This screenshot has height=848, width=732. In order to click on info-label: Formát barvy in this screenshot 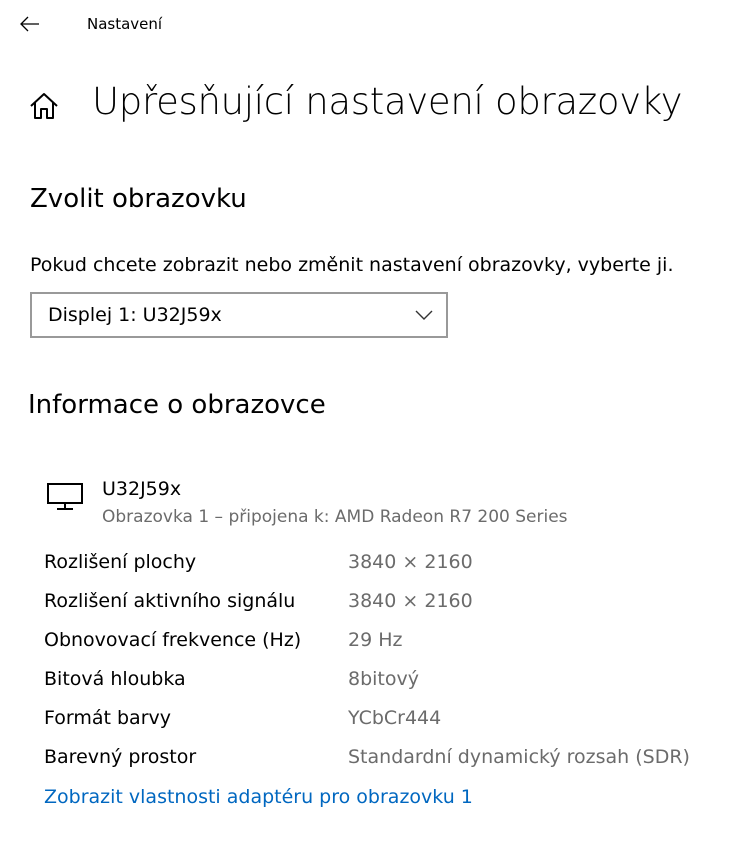, I will do `click(107, 718)`.